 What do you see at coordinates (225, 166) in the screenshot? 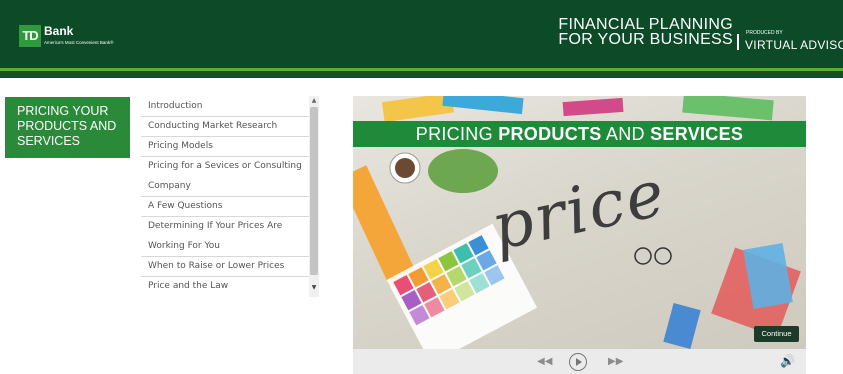
I see `toc-item-pricing-services: Pricing for a Sevices or Consulting` at bounding box center [225, 166].